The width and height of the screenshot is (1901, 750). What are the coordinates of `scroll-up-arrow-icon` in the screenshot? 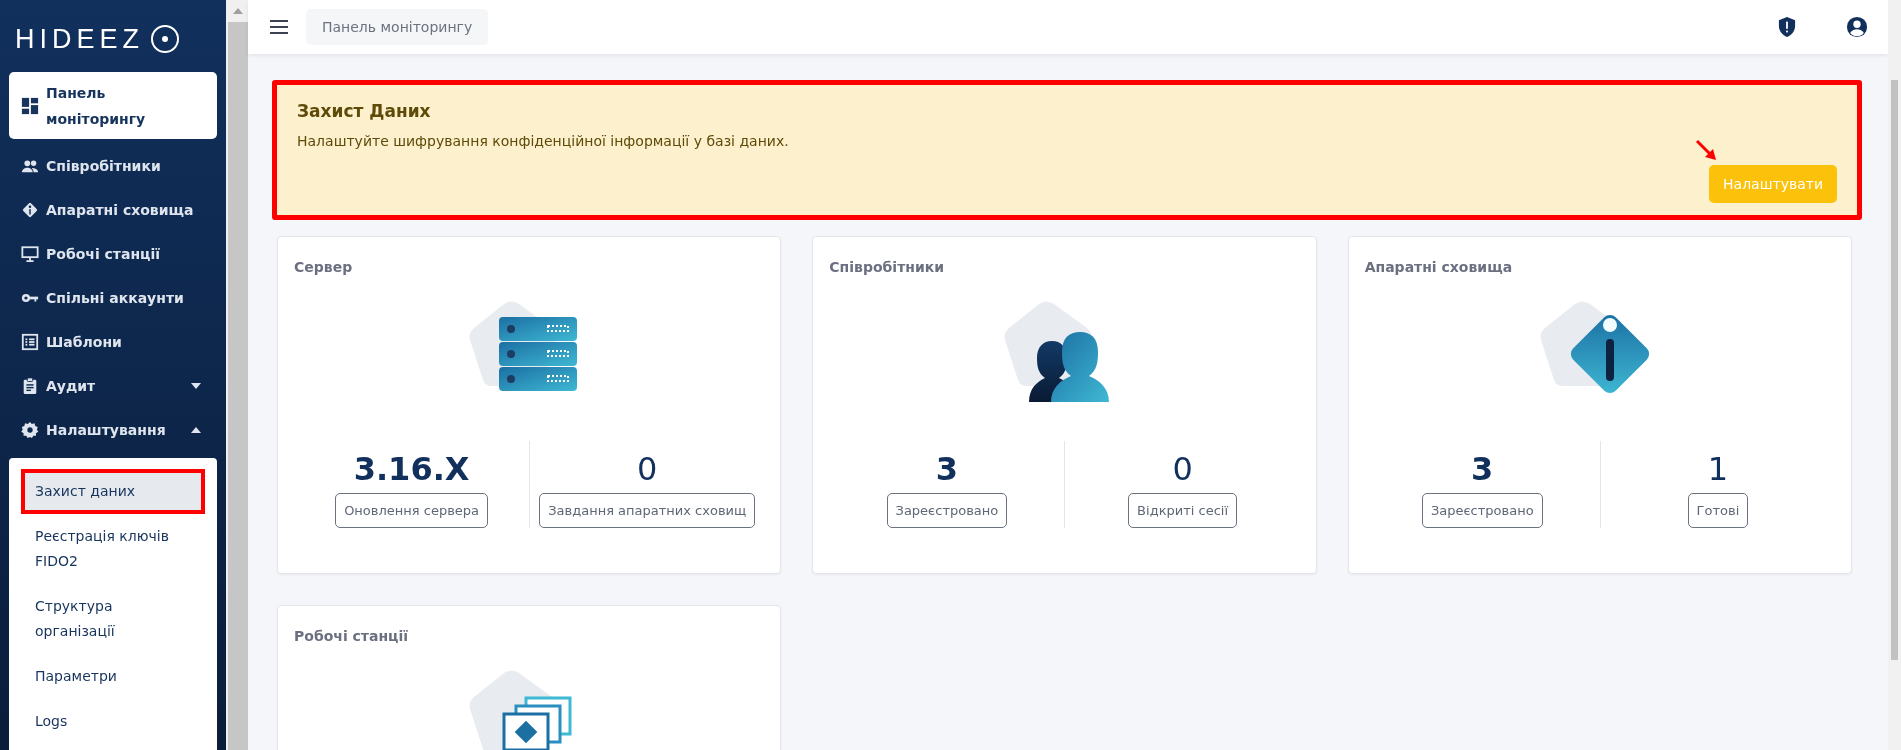 It's located at (238, 11).